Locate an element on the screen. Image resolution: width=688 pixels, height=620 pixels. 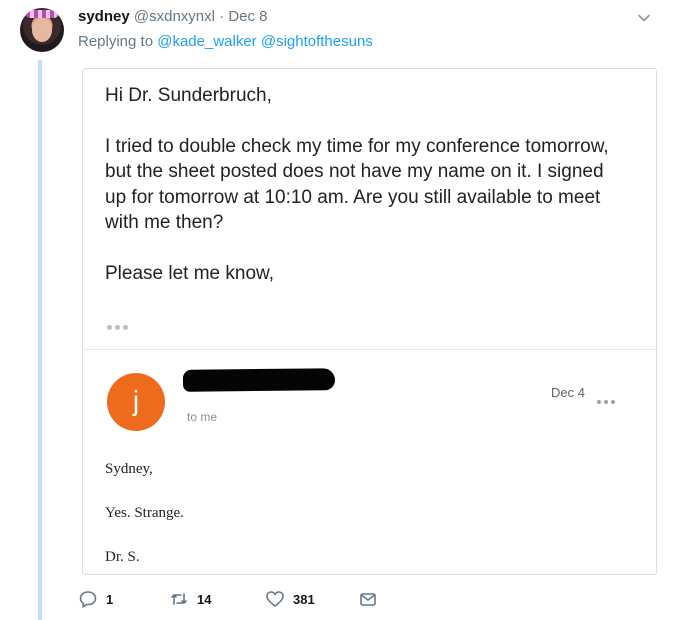
retweet-icon is located at coordinates (179, 599).